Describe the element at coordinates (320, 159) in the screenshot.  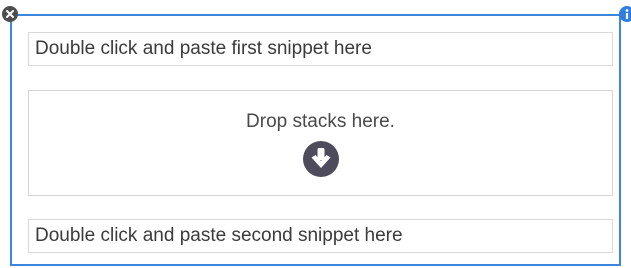
I see `arrow-down-circle-icon` at that location.